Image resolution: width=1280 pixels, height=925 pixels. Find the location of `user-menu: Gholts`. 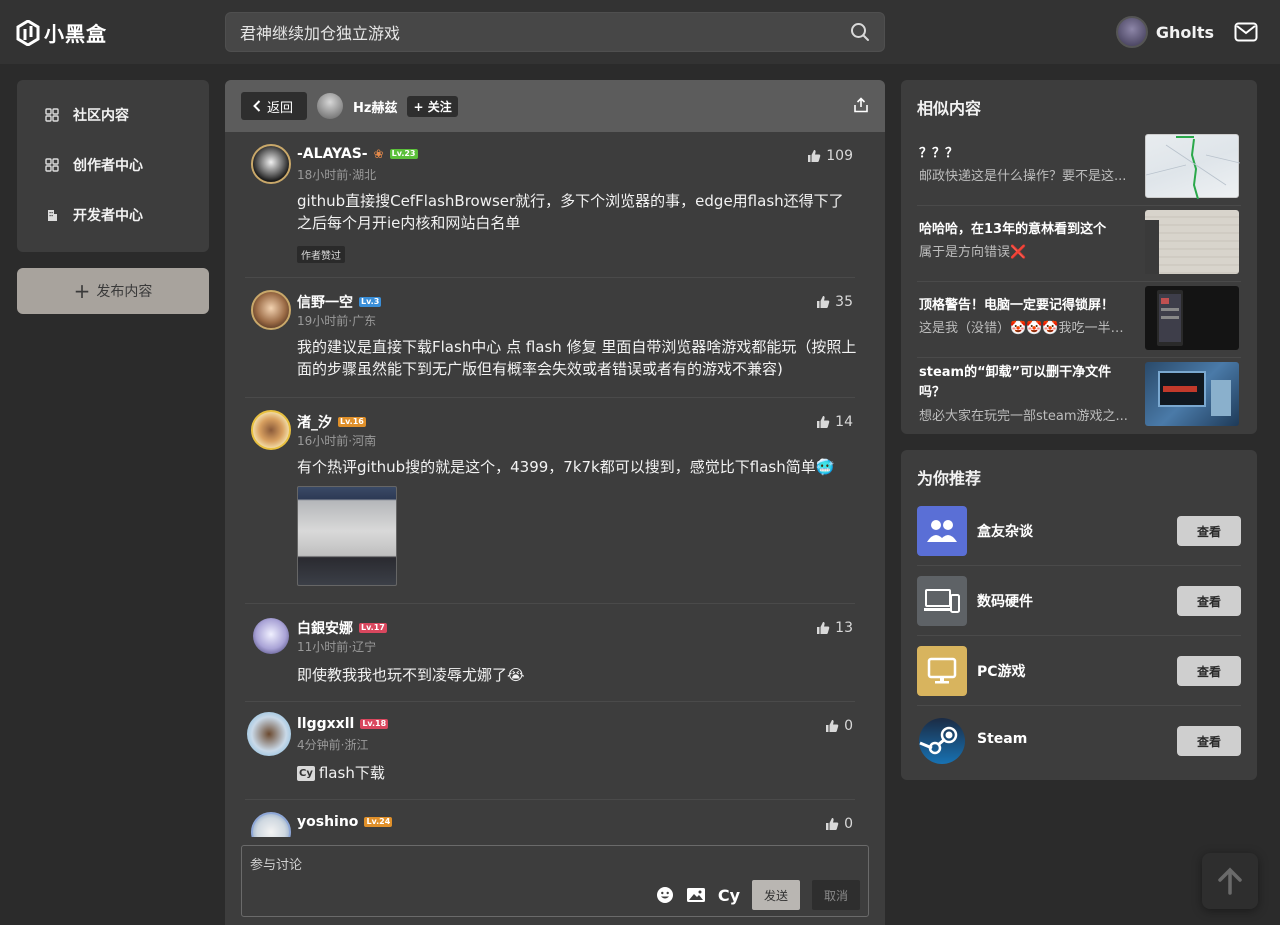

user-menu: Gholts is located at coordinates (1186, 32).